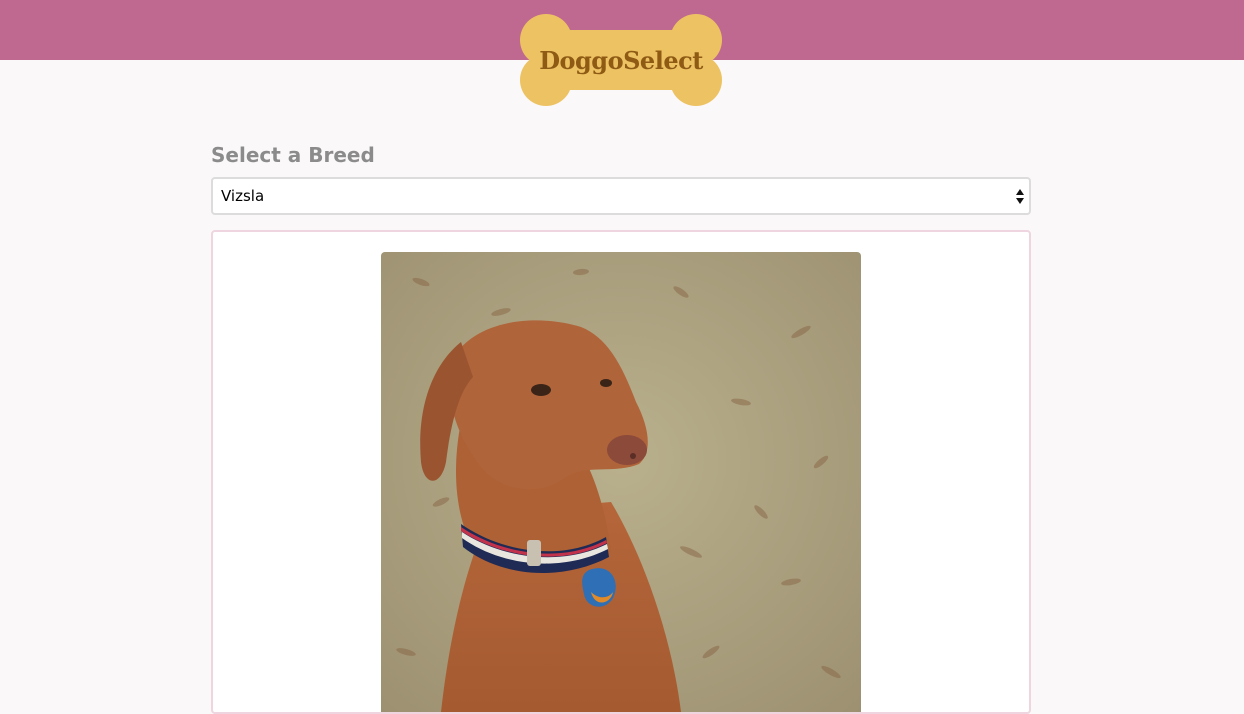 The image size is (1244, 714). I want to click on breed-select: Vizsla, so click(621, 196).